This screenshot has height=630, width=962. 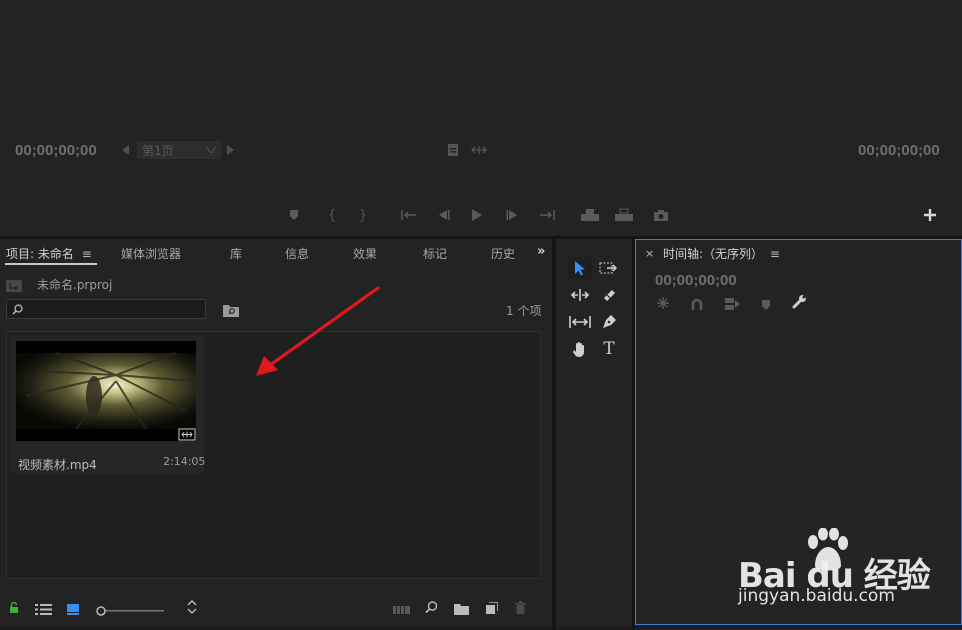 I want to click on close-icon: ×, so click(x=649, y=253).